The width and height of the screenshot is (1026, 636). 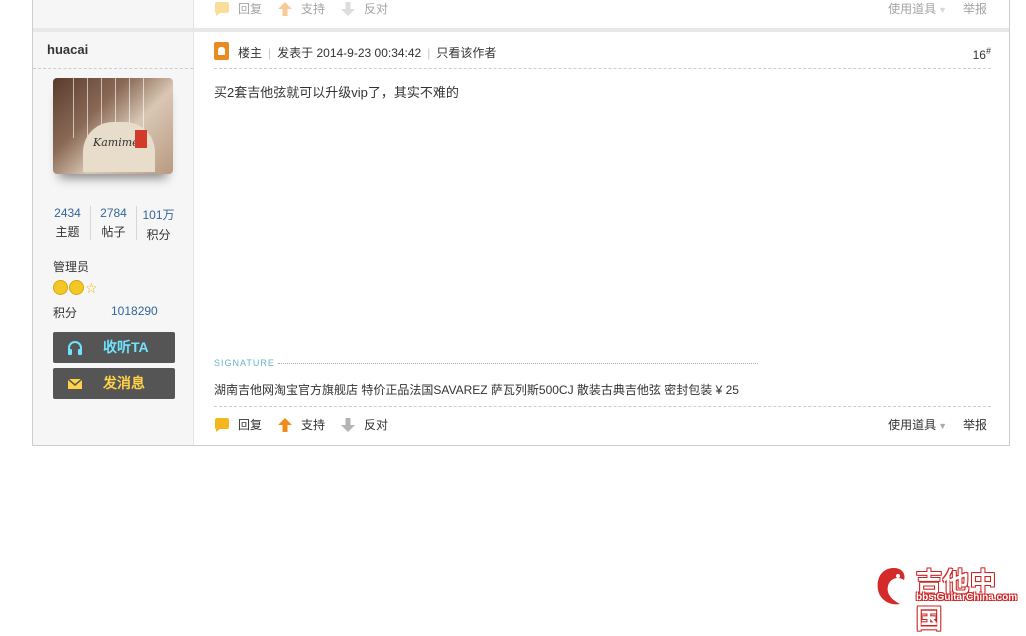 I want to click on send-message-label: 发消息, so click(x=124, y=383).